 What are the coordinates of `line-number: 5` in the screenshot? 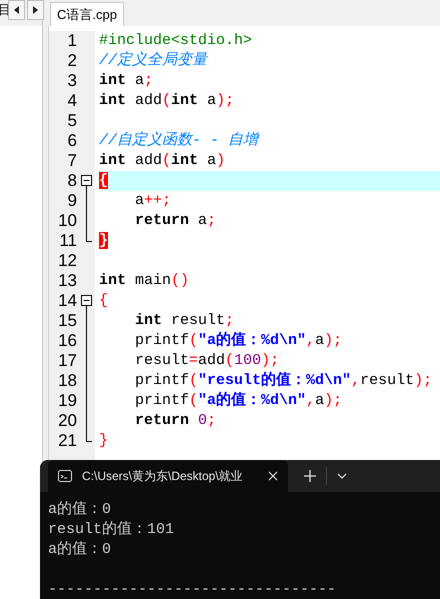 It's located at (71, 121).